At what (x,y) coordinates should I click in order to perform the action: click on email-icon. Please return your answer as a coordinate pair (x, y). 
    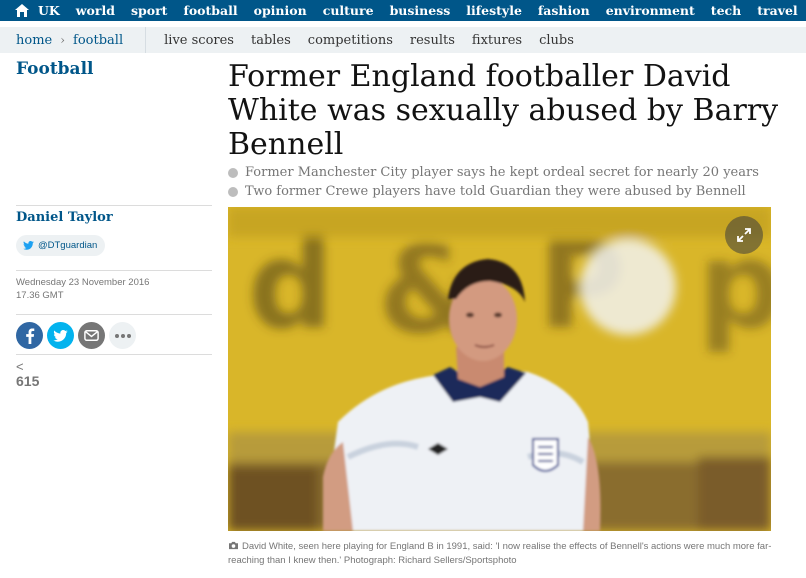
    Looking at the image, I should click on (91, 335).